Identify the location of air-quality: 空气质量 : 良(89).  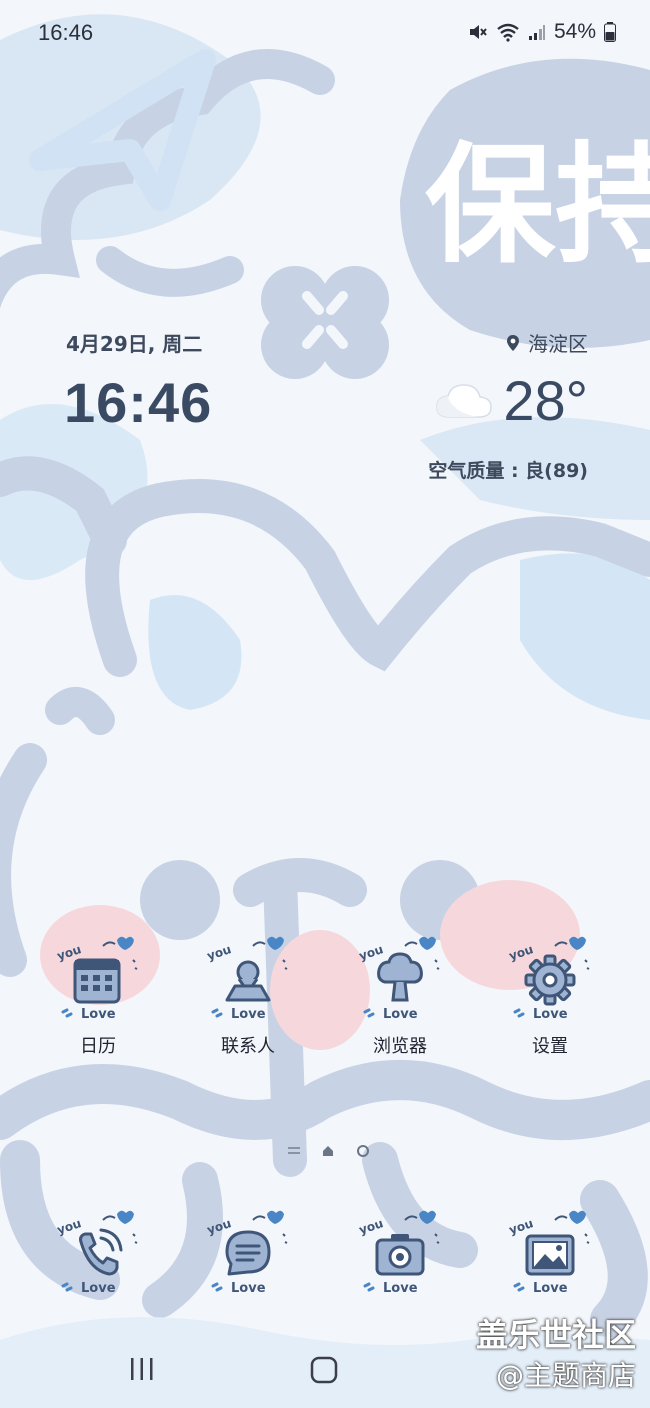
(508, 469).